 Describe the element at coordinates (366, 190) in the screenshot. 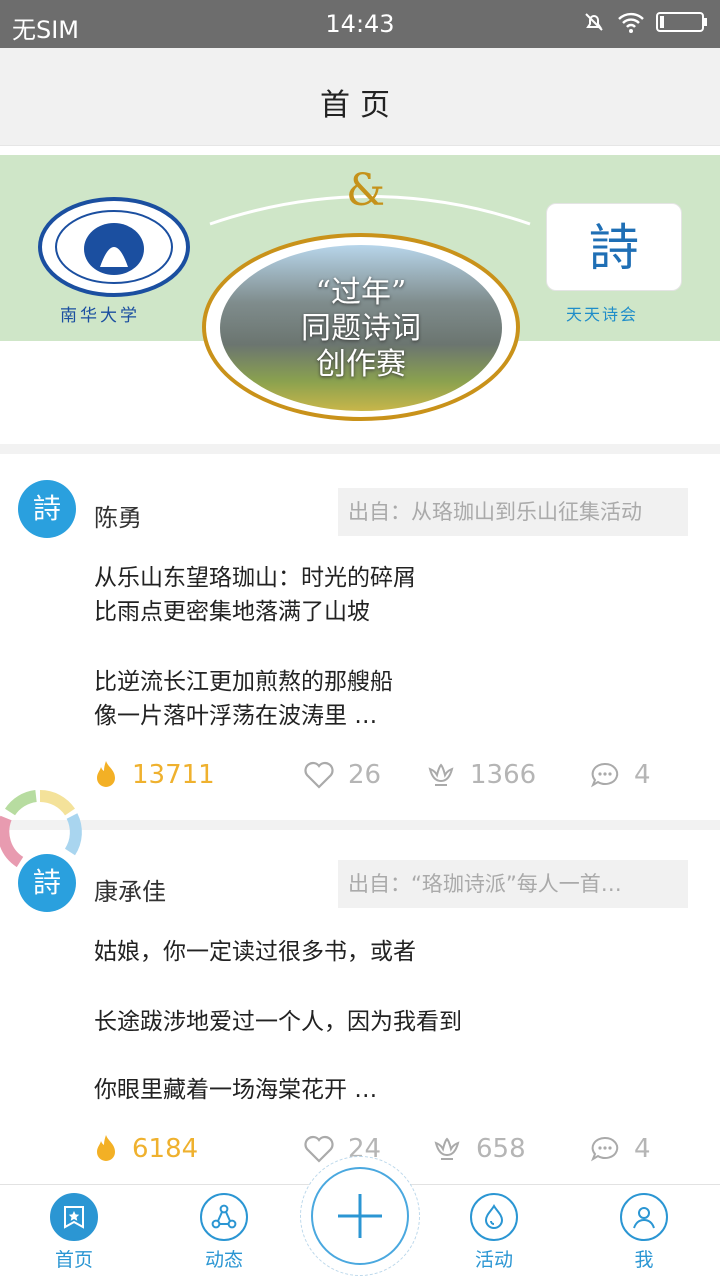

I see `ampersand-mark: &` at that location.